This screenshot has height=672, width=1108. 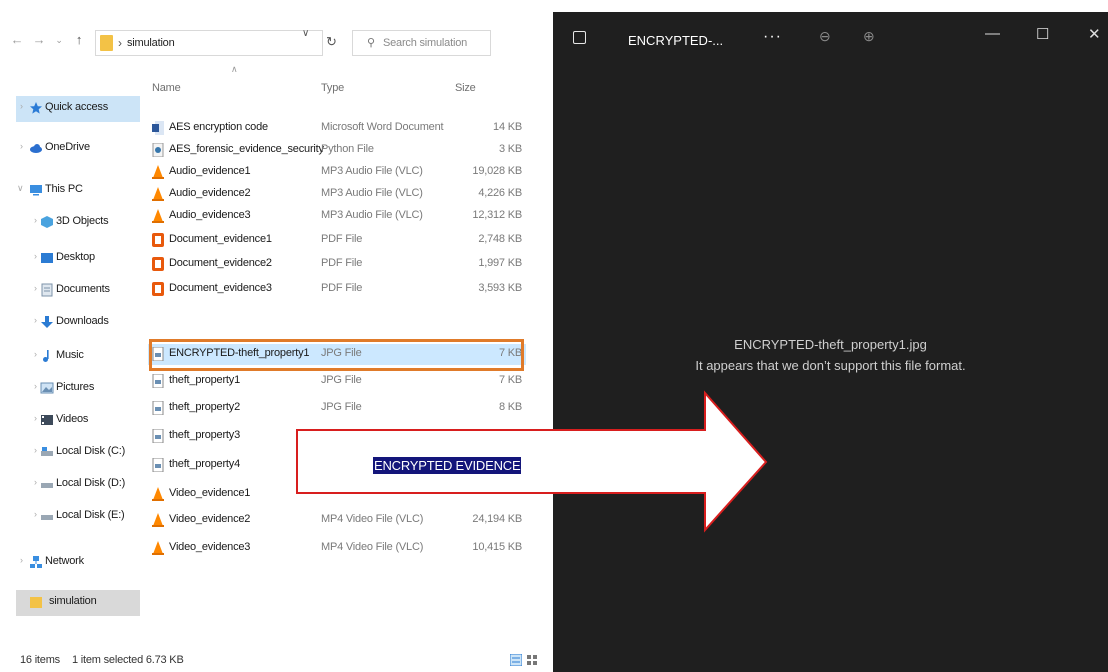 What do you see at coordinates (447, 465) in the screenshot?
I see `encrypted-evidence-label: ENCRYPTED EVIDENCE` at bounding box center [447, 465].